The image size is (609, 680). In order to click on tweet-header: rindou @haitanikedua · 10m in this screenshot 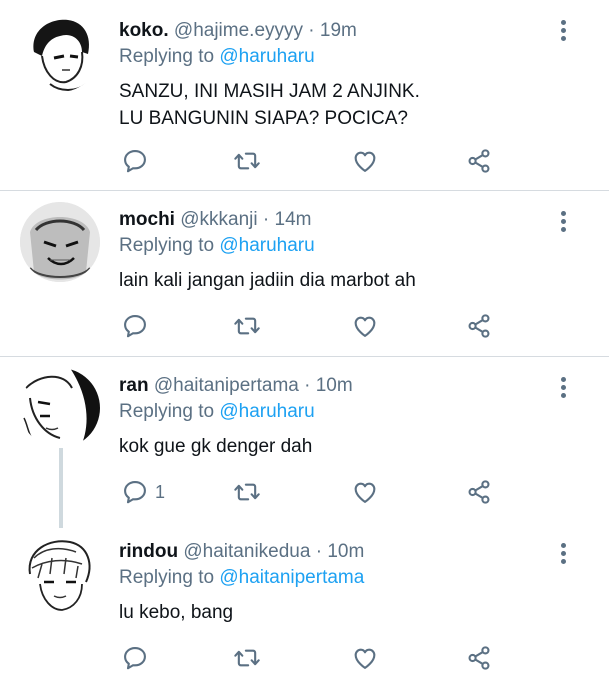, I will do `click(339, 552)`.